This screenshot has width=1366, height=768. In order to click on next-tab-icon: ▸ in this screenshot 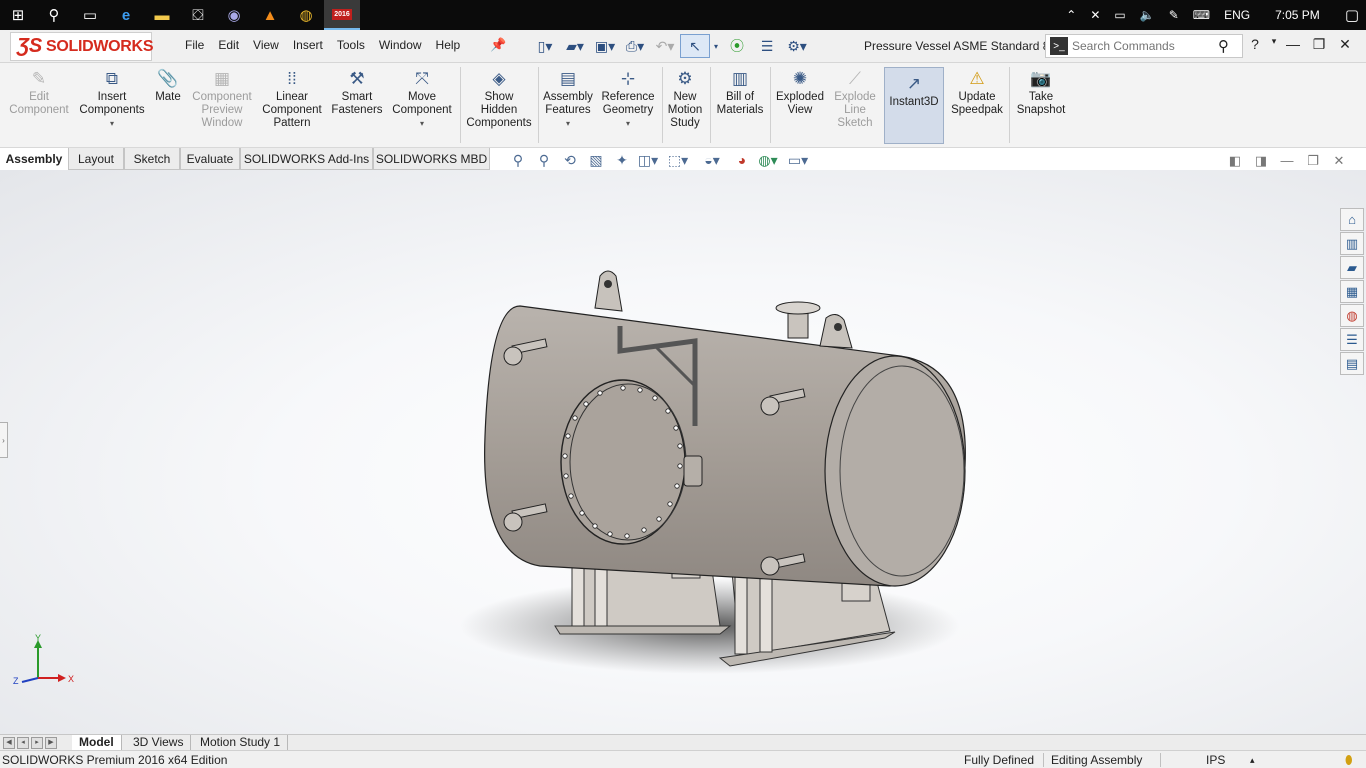, I will do `click(37, 743)`.